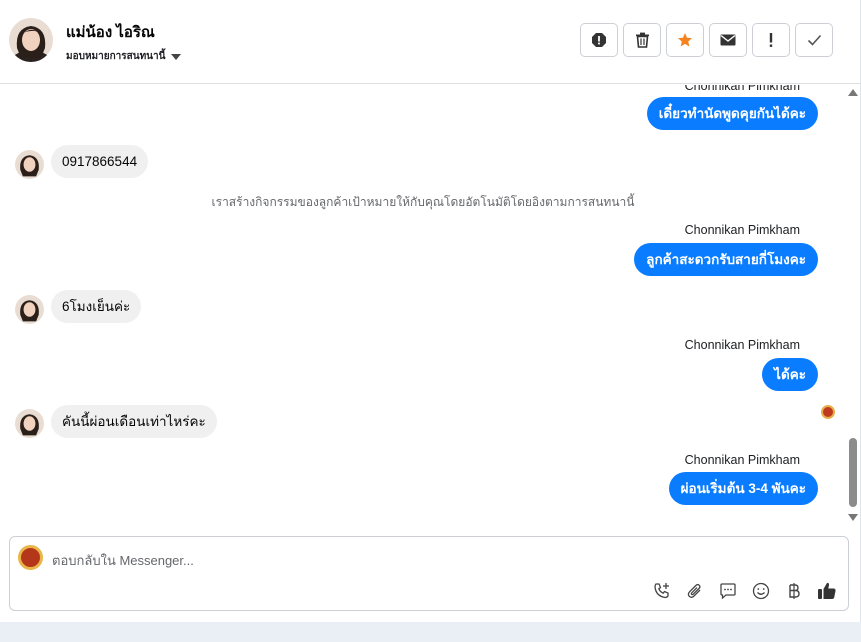 This screenshot has width=861, height=642. I want to click on emoji-button, so click(761, 591).